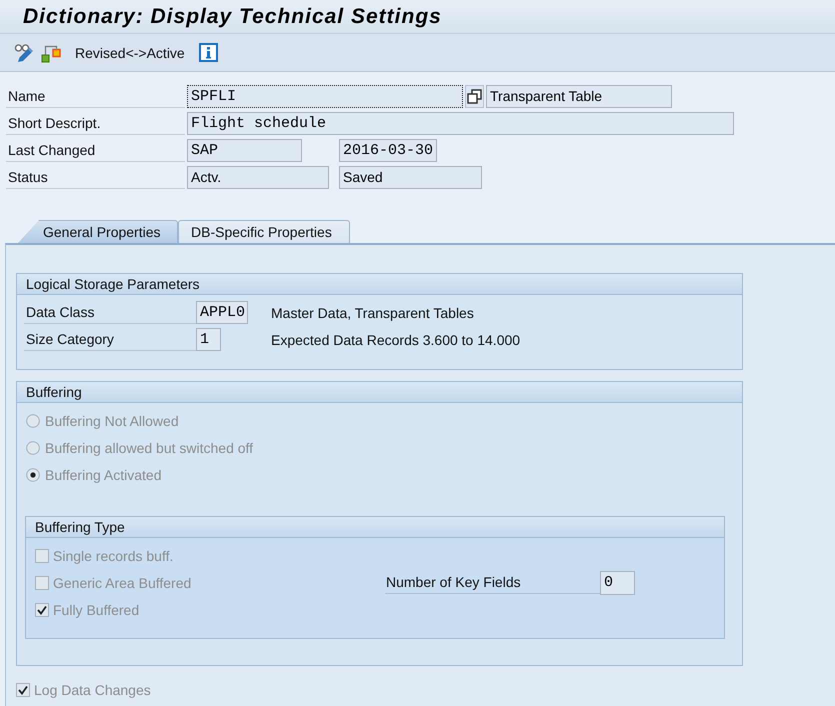  What do you see at coordinates (492, 582) in the screenshot?
I see `field-label: Number of Key Fields` at bounding box center [492, 582].